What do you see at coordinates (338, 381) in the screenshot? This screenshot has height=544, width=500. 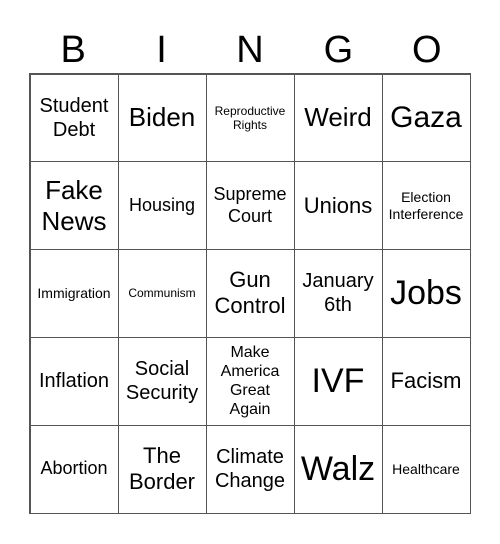 I see `bingo-cell: IVF` at bounding box center [338, 381].